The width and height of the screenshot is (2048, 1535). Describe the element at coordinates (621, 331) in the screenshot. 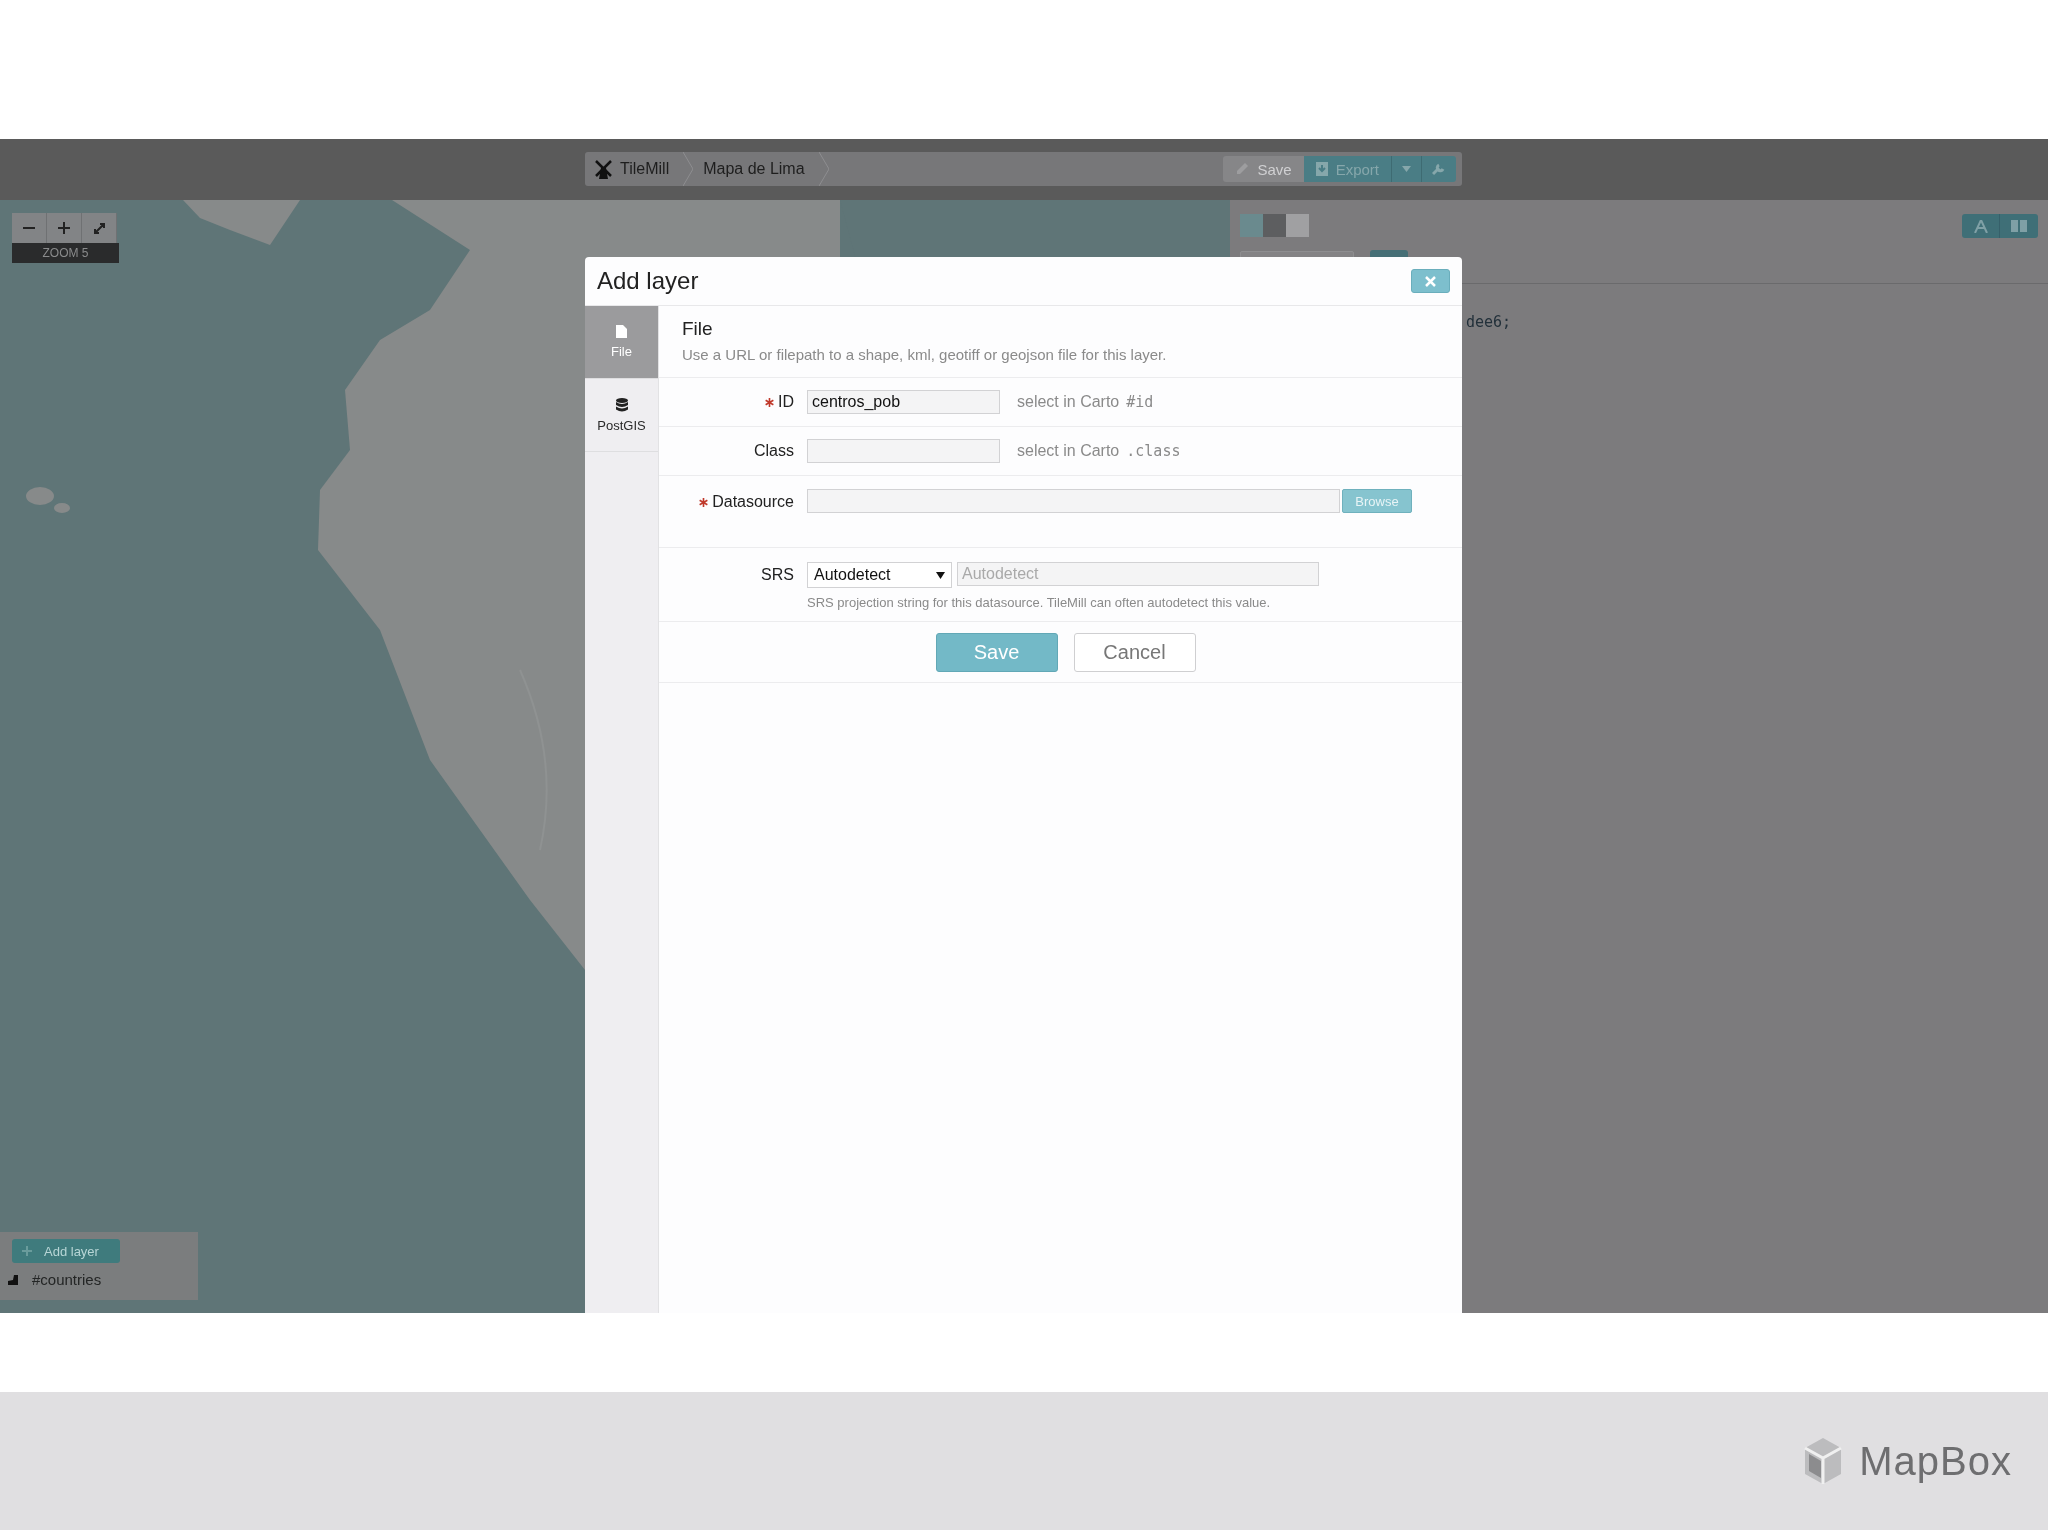

I see `document-icon` at that location.